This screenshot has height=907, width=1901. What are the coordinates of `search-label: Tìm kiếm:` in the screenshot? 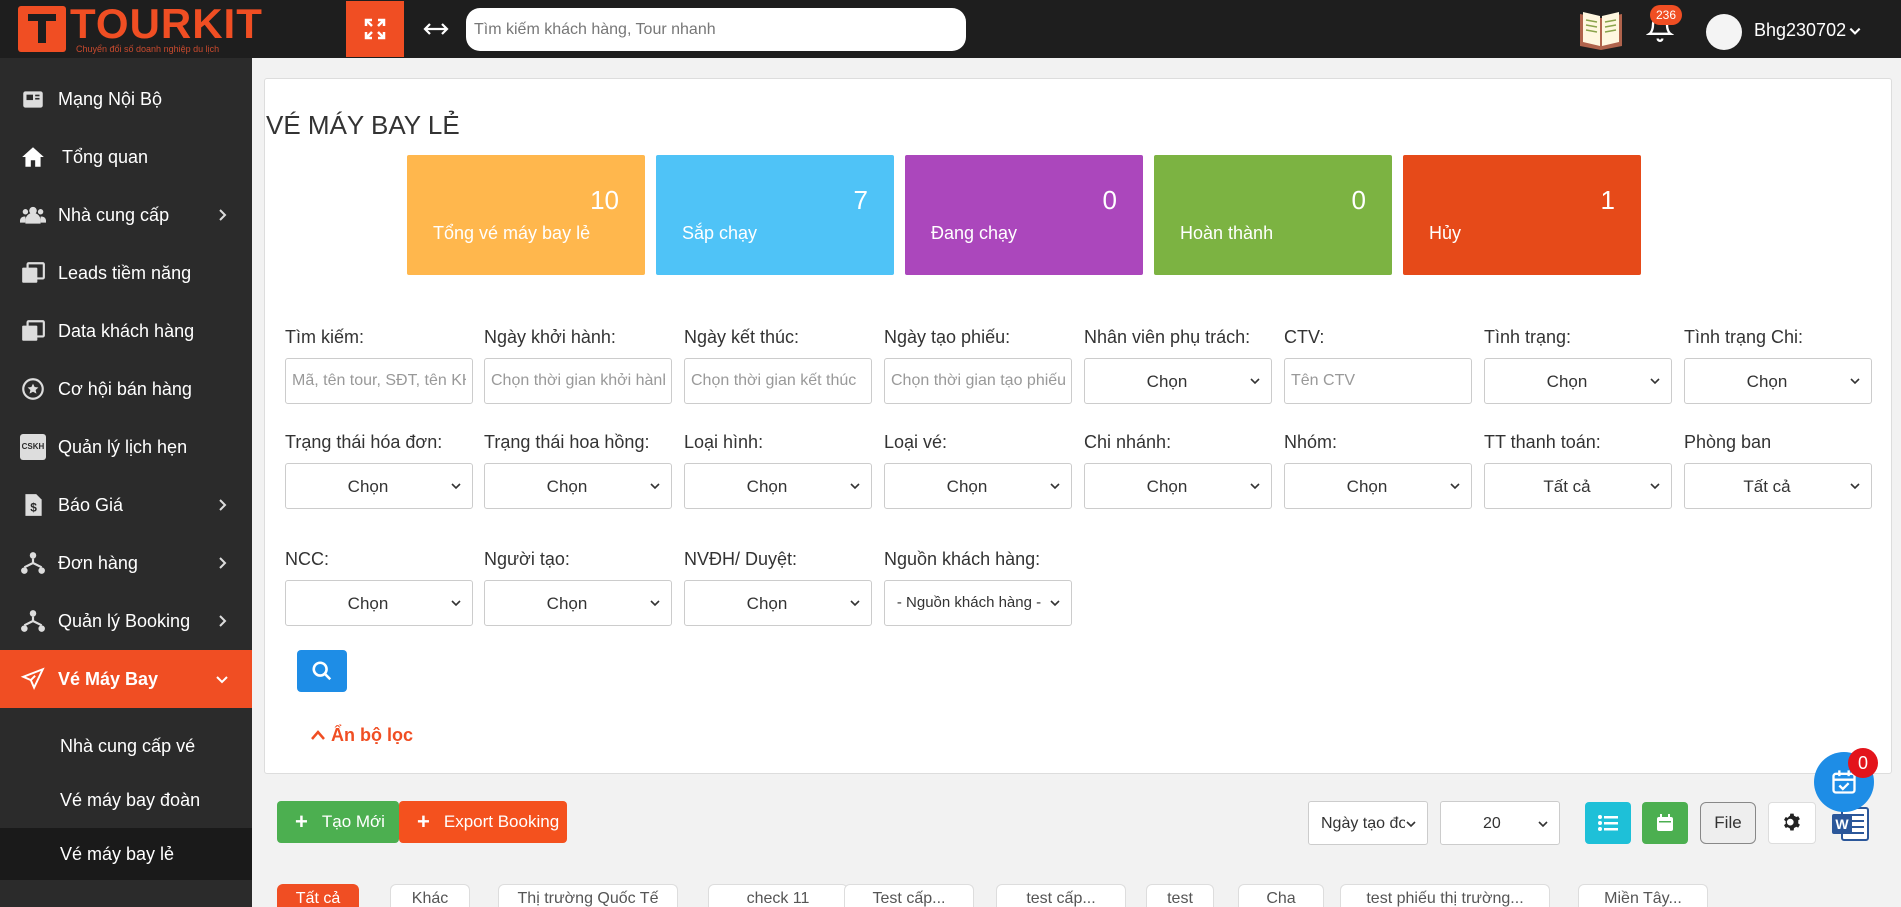 It's located at (324, 337).